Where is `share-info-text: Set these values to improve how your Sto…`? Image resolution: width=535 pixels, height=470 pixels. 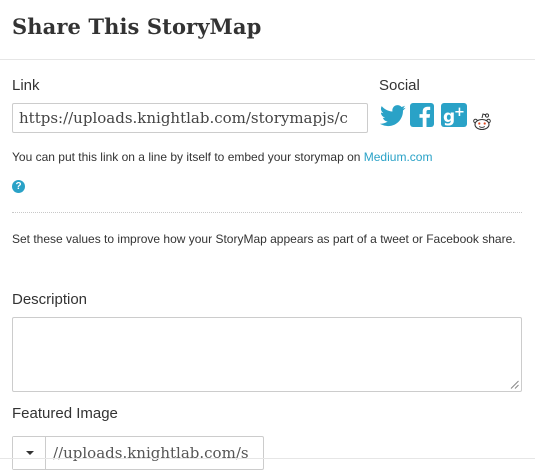
share-info-text: Set these values to improve how your Sto… is located at coordinates (264, 239).